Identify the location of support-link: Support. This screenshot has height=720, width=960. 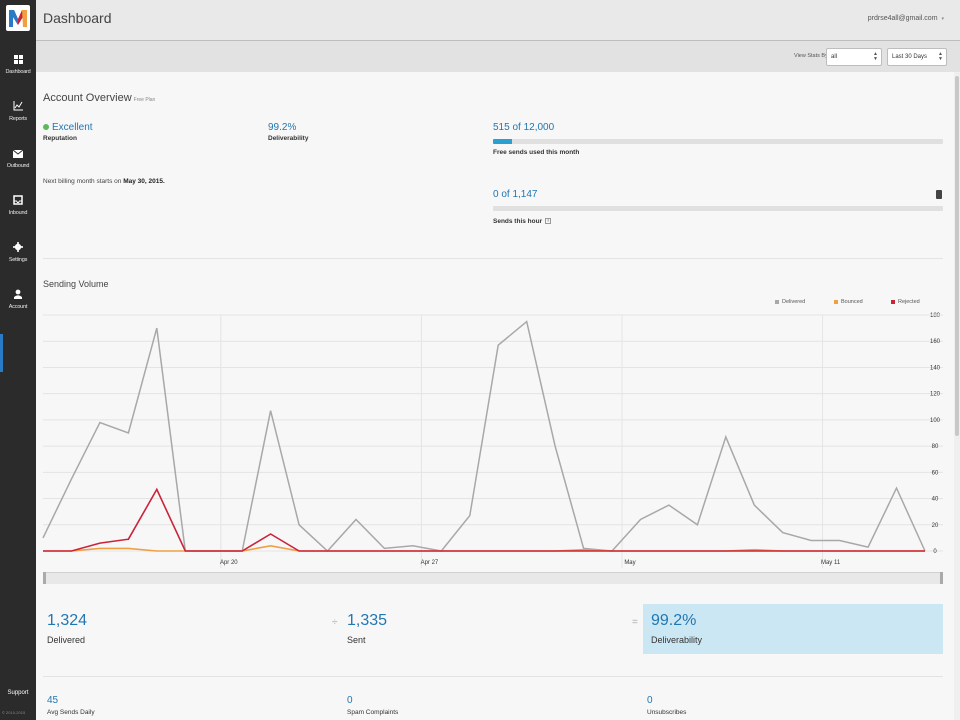
(18, 693).